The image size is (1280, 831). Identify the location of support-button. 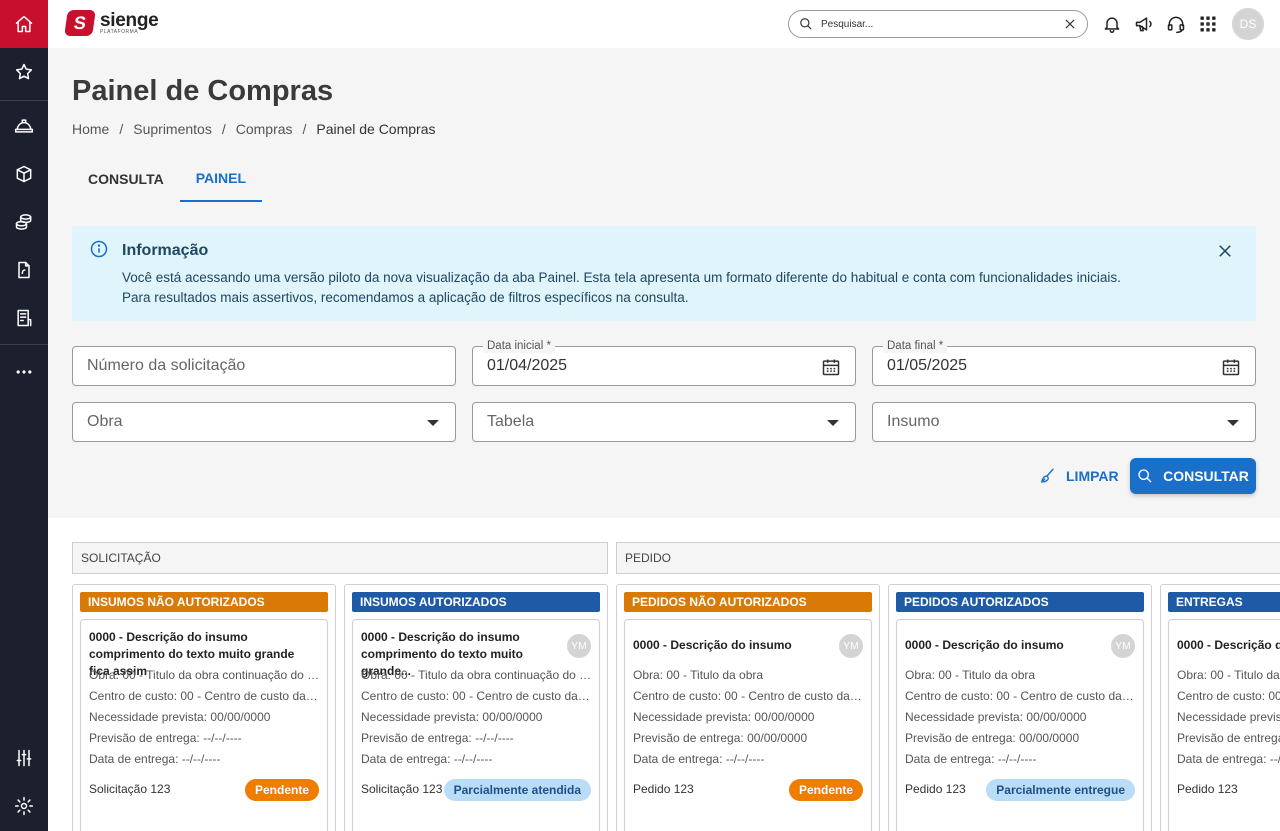
(1176, 24).